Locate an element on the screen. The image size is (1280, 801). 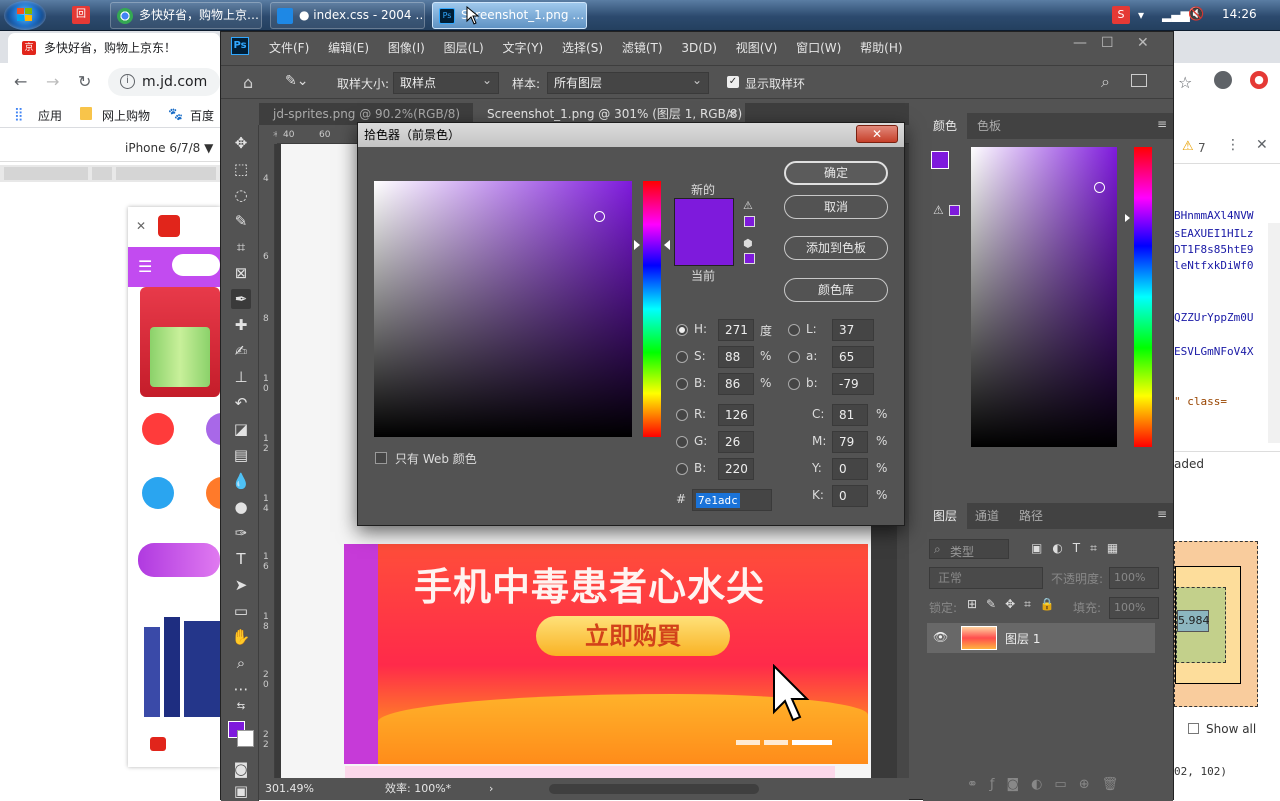
picker-close-button: ✕ is located at coordinates (877, 134).